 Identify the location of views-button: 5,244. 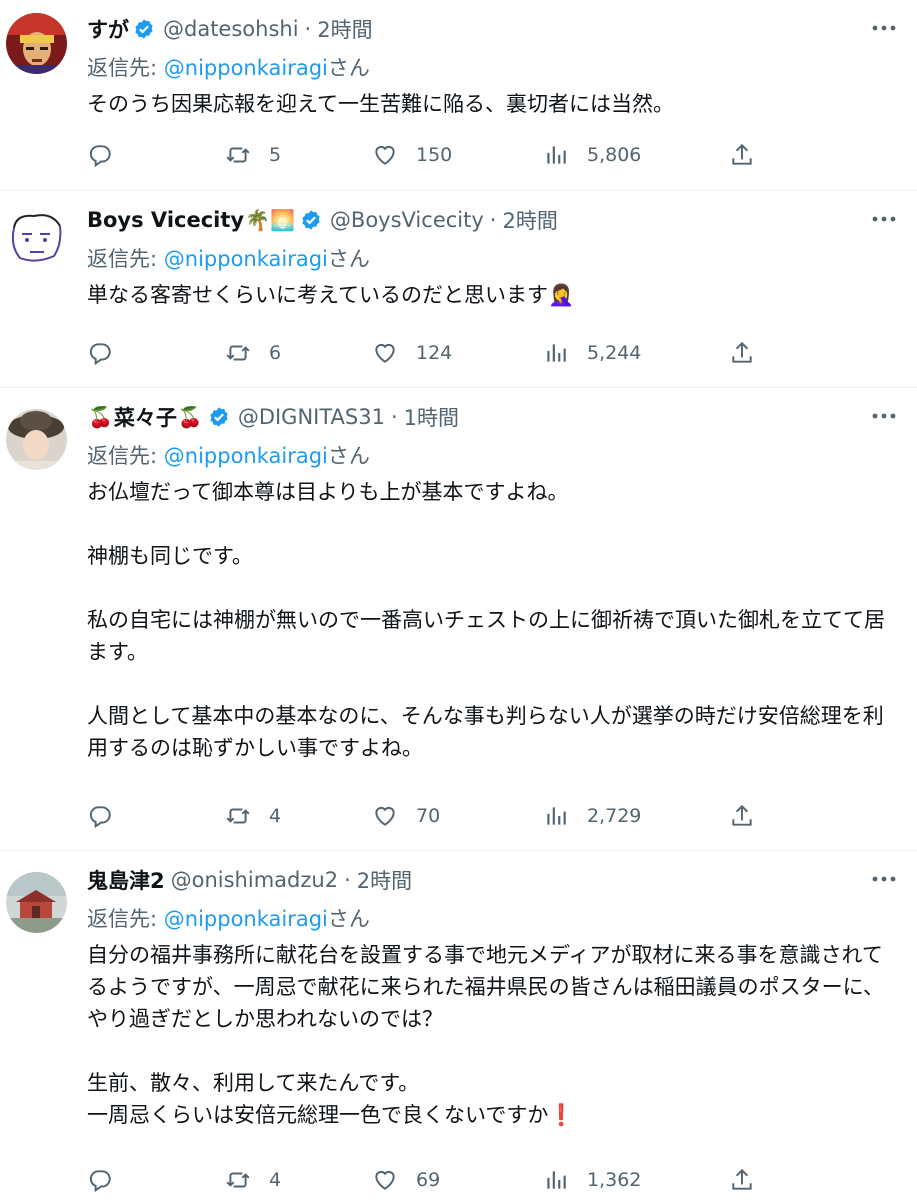
(592, 353).